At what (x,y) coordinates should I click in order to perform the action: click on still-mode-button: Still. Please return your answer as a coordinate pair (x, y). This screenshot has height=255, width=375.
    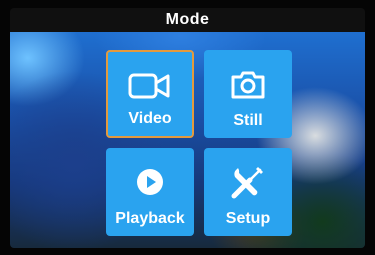
    Looking at the image, I should click on (248, 94).